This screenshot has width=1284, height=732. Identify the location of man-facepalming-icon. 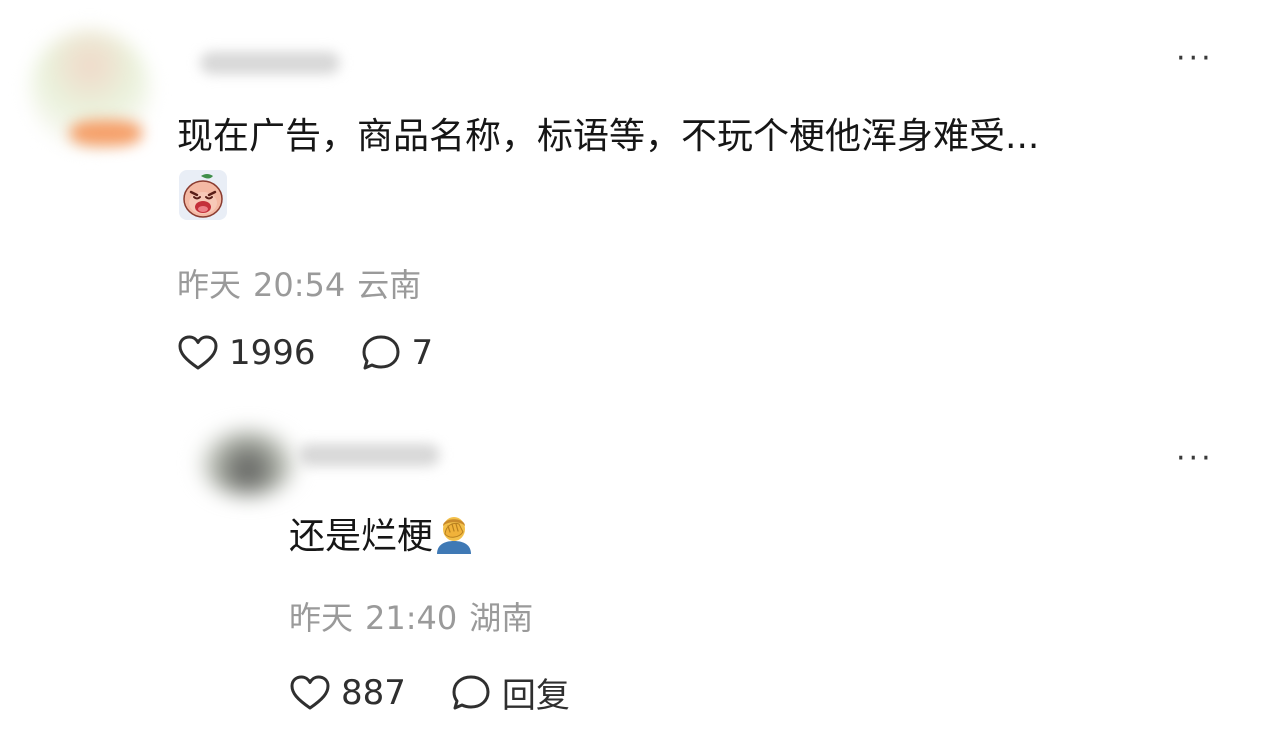
(454, 533).